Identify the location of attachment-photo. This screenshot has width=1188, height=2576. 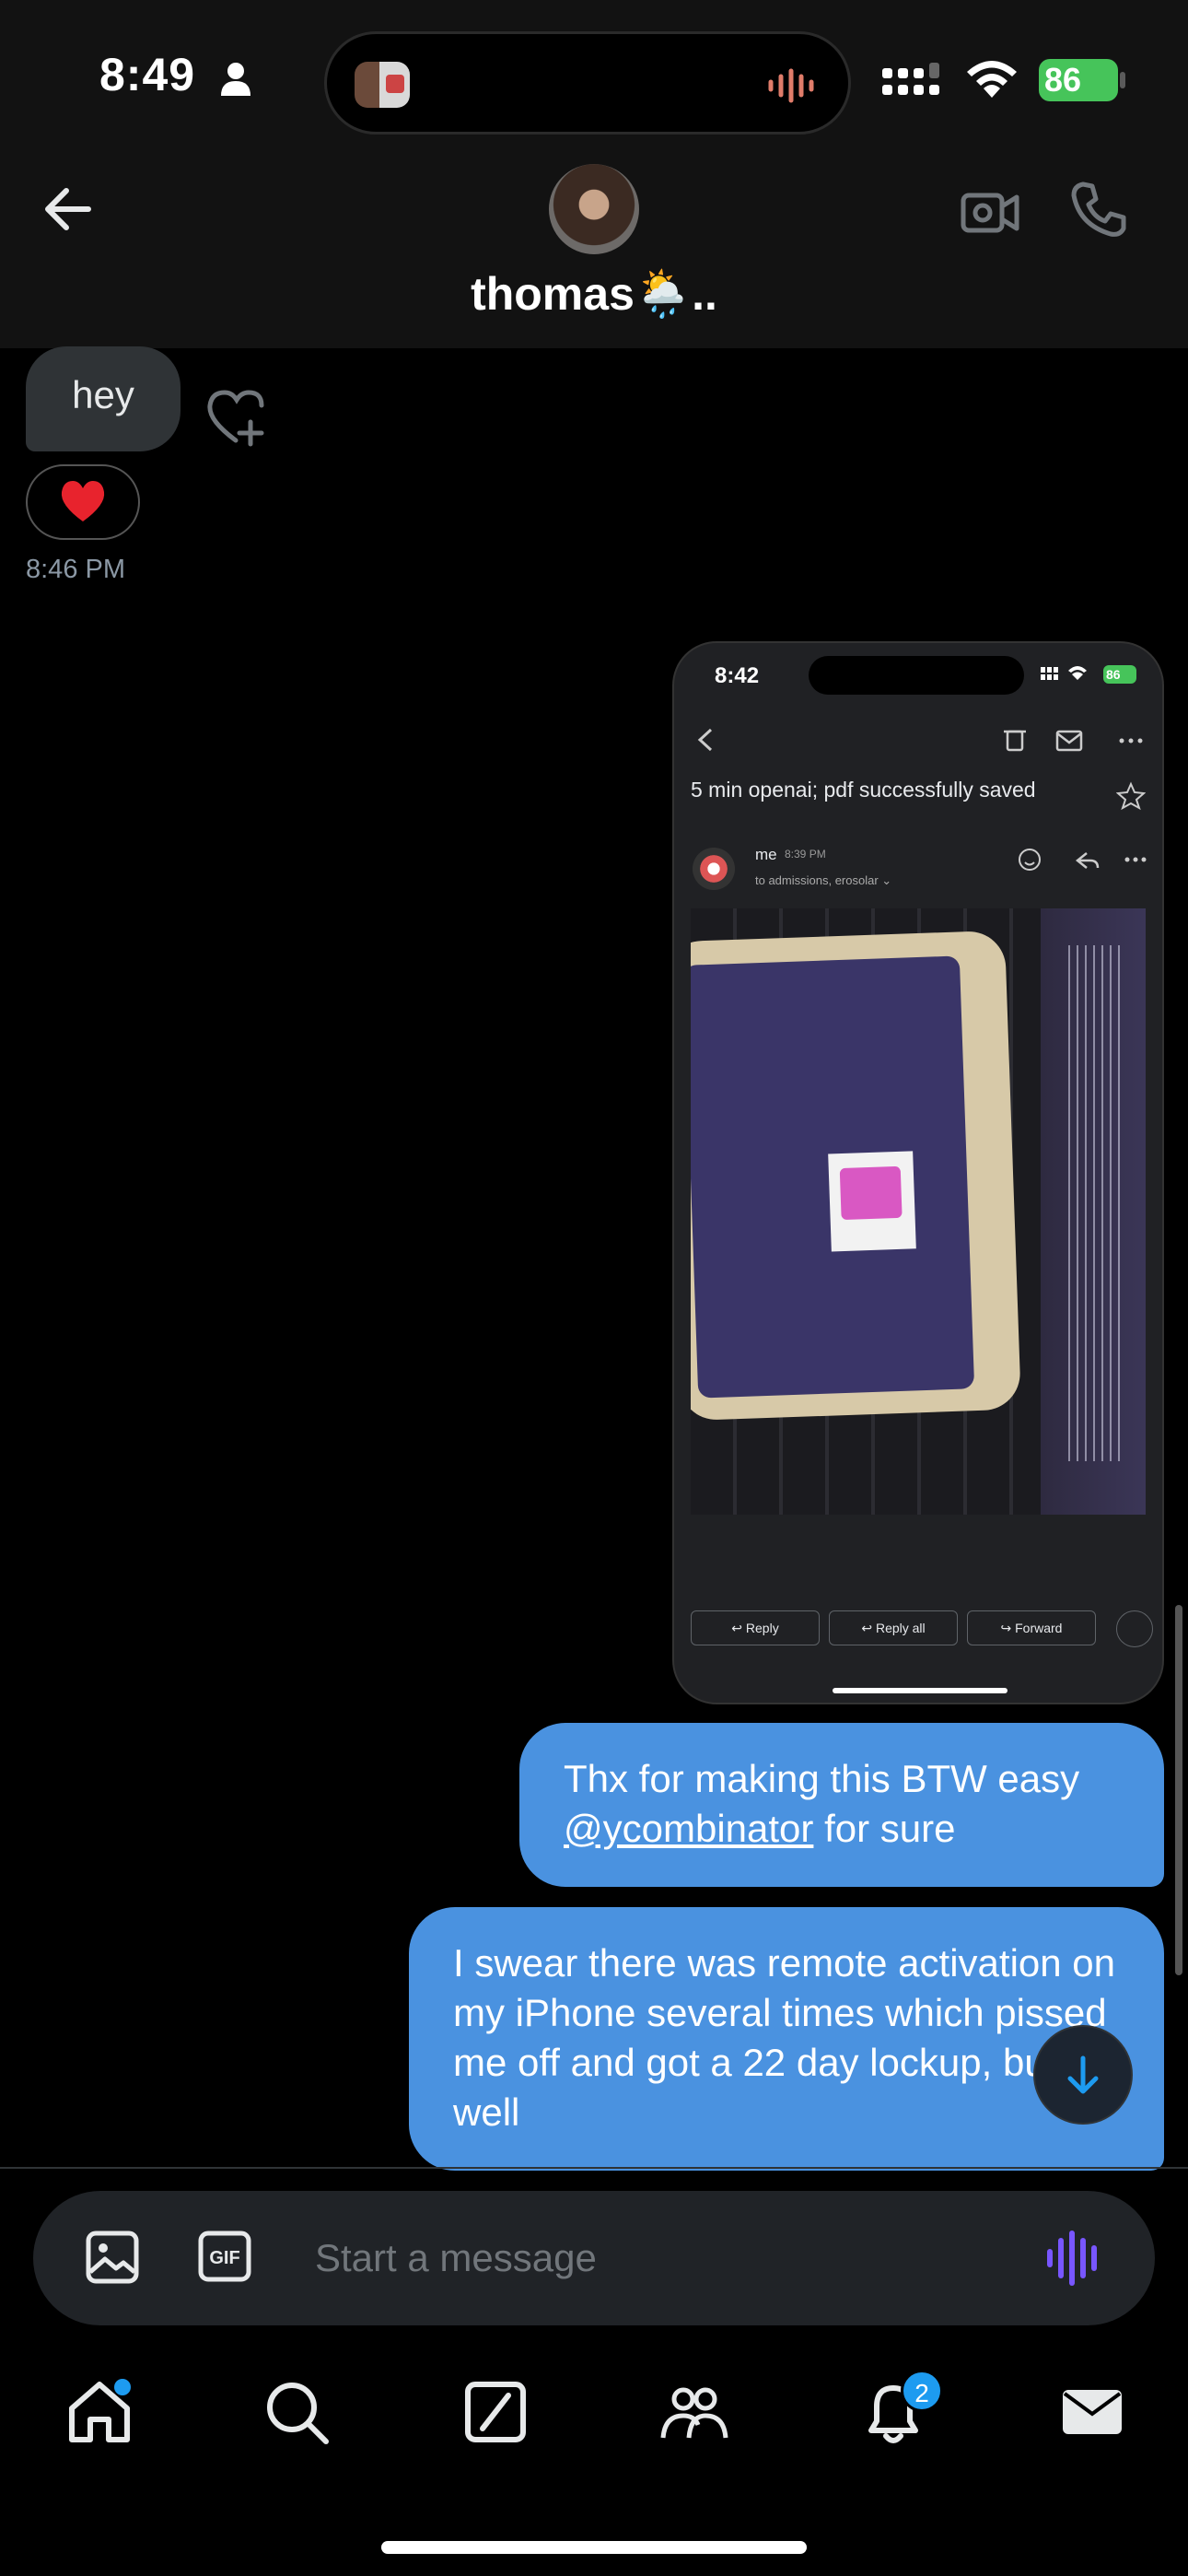
(918, 1211).